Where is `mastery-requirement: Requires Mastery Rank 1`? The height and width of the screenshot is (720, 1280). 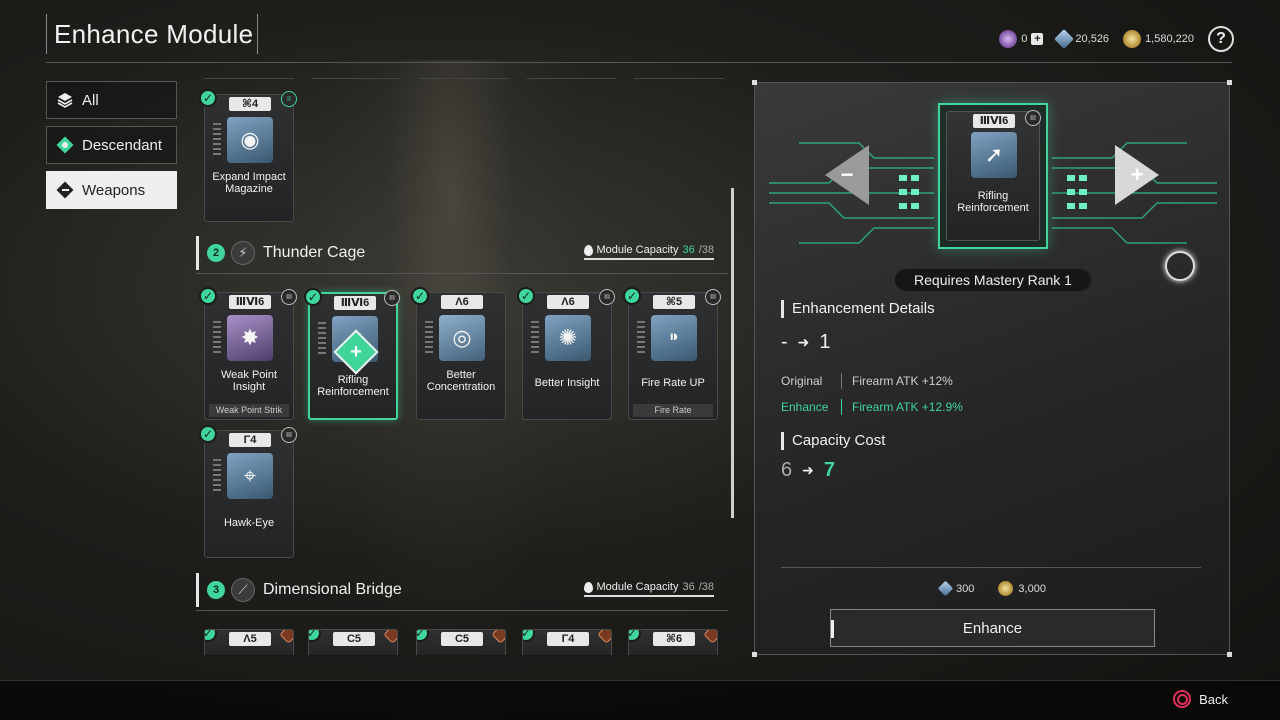
mastery-requirement: Requires Mastery Rank 1 is located at coordinates (993, 280).